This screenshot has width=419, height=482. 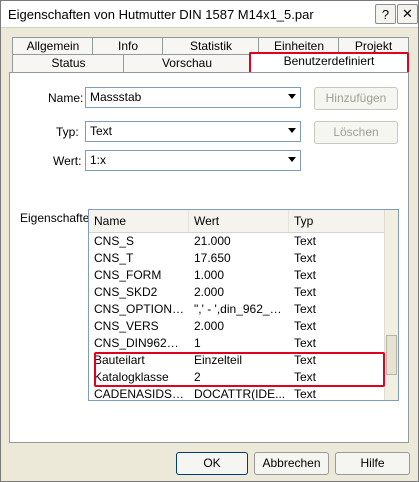 I want to click on ok-button: OK, so click(x=212, y=463).